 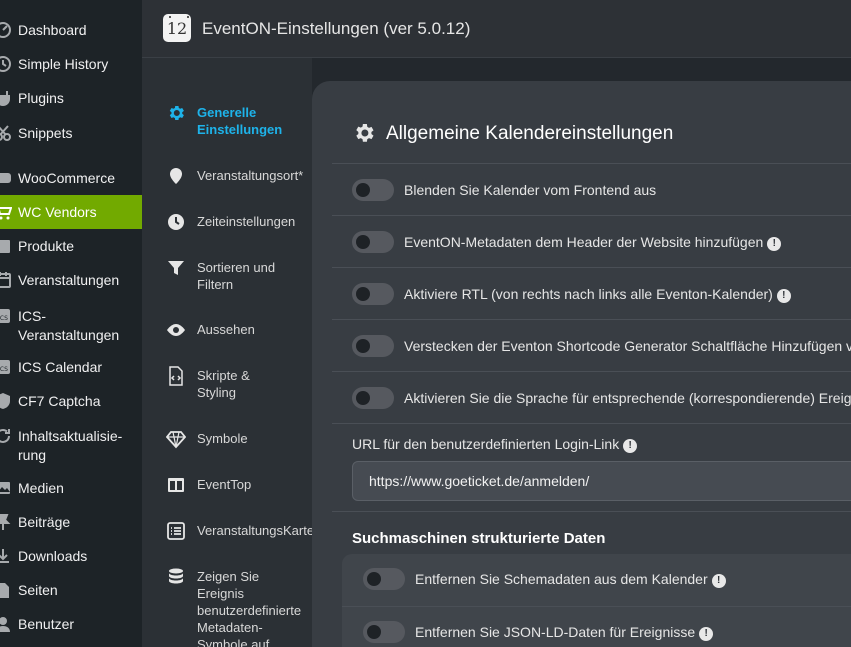 I want to click on captcha-icon, so click(x=6, y=401).